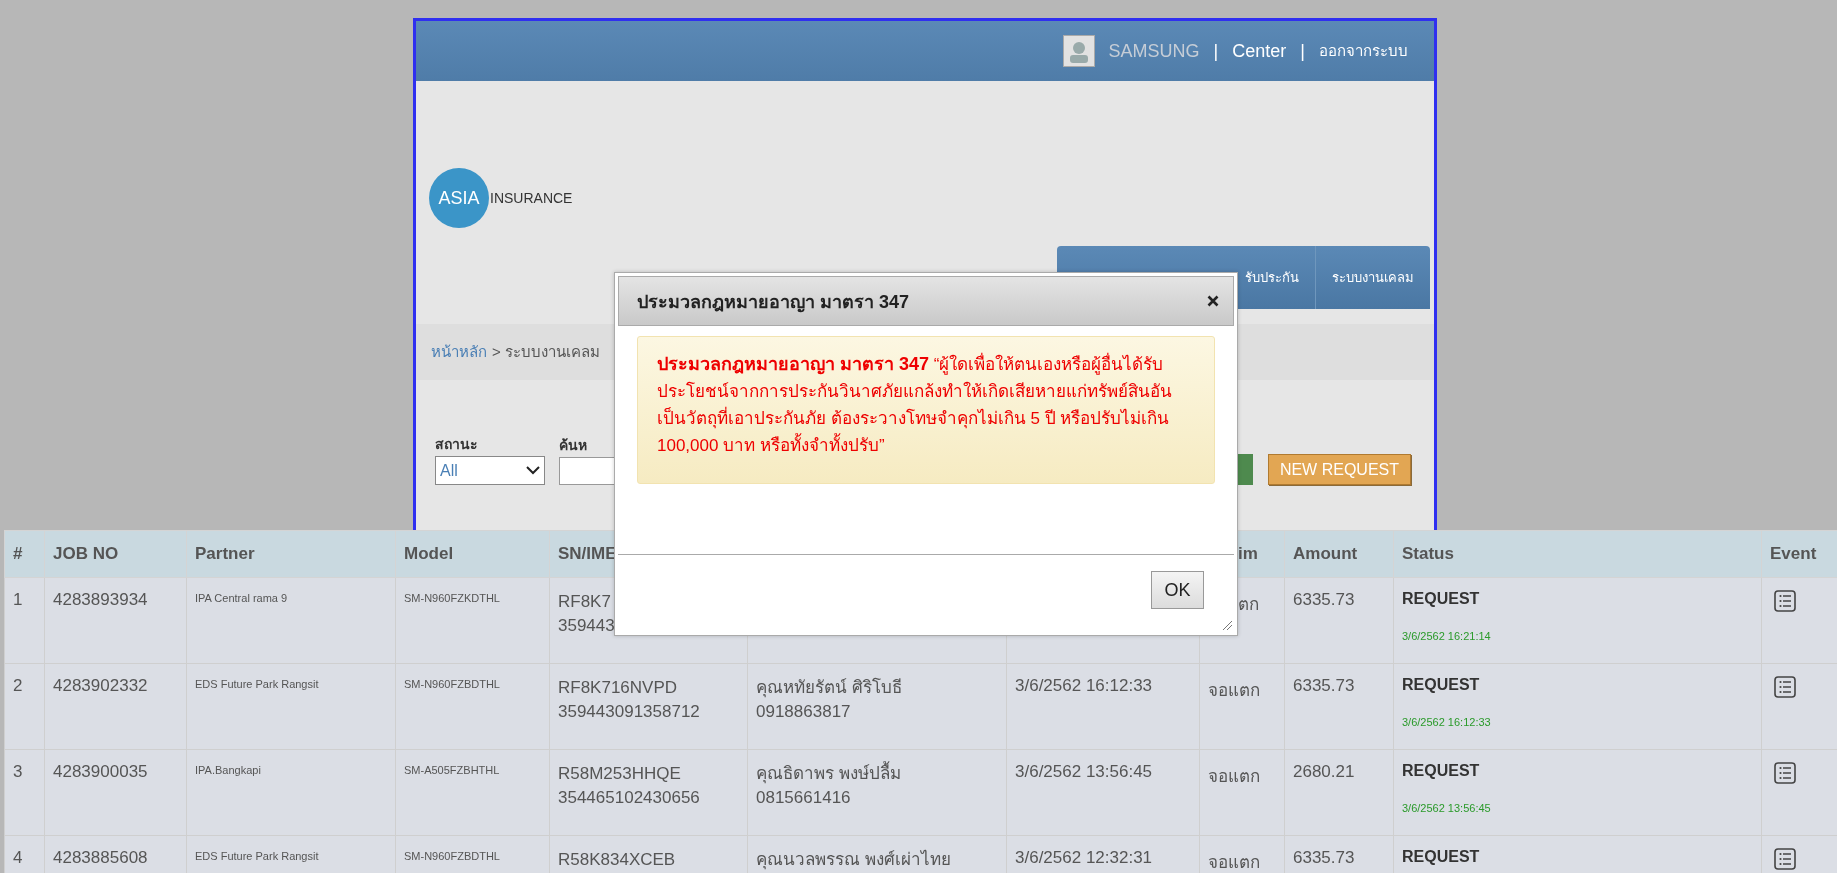 The width and height of the screenshot is (1837, 873). Describe the element at coordinates (100, 599) in the screenshot. I see `job-number: 4283893934` at that location.